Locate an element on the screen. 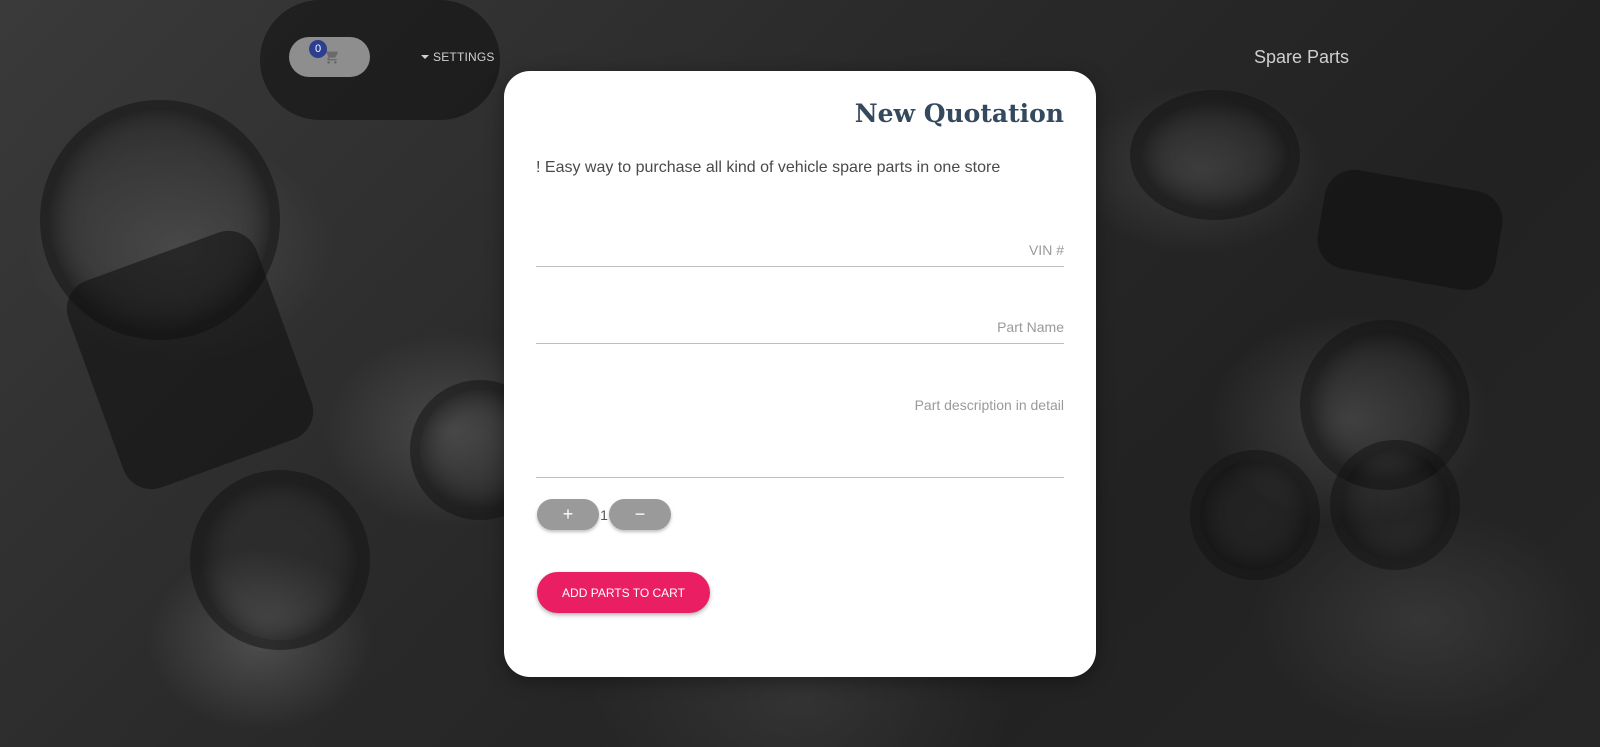 Image resolution: width=1600 pixels, height=747 pixels. add-parts-to-cart-button: ADD PARTS TO CART is located at coordinates (623, 592).